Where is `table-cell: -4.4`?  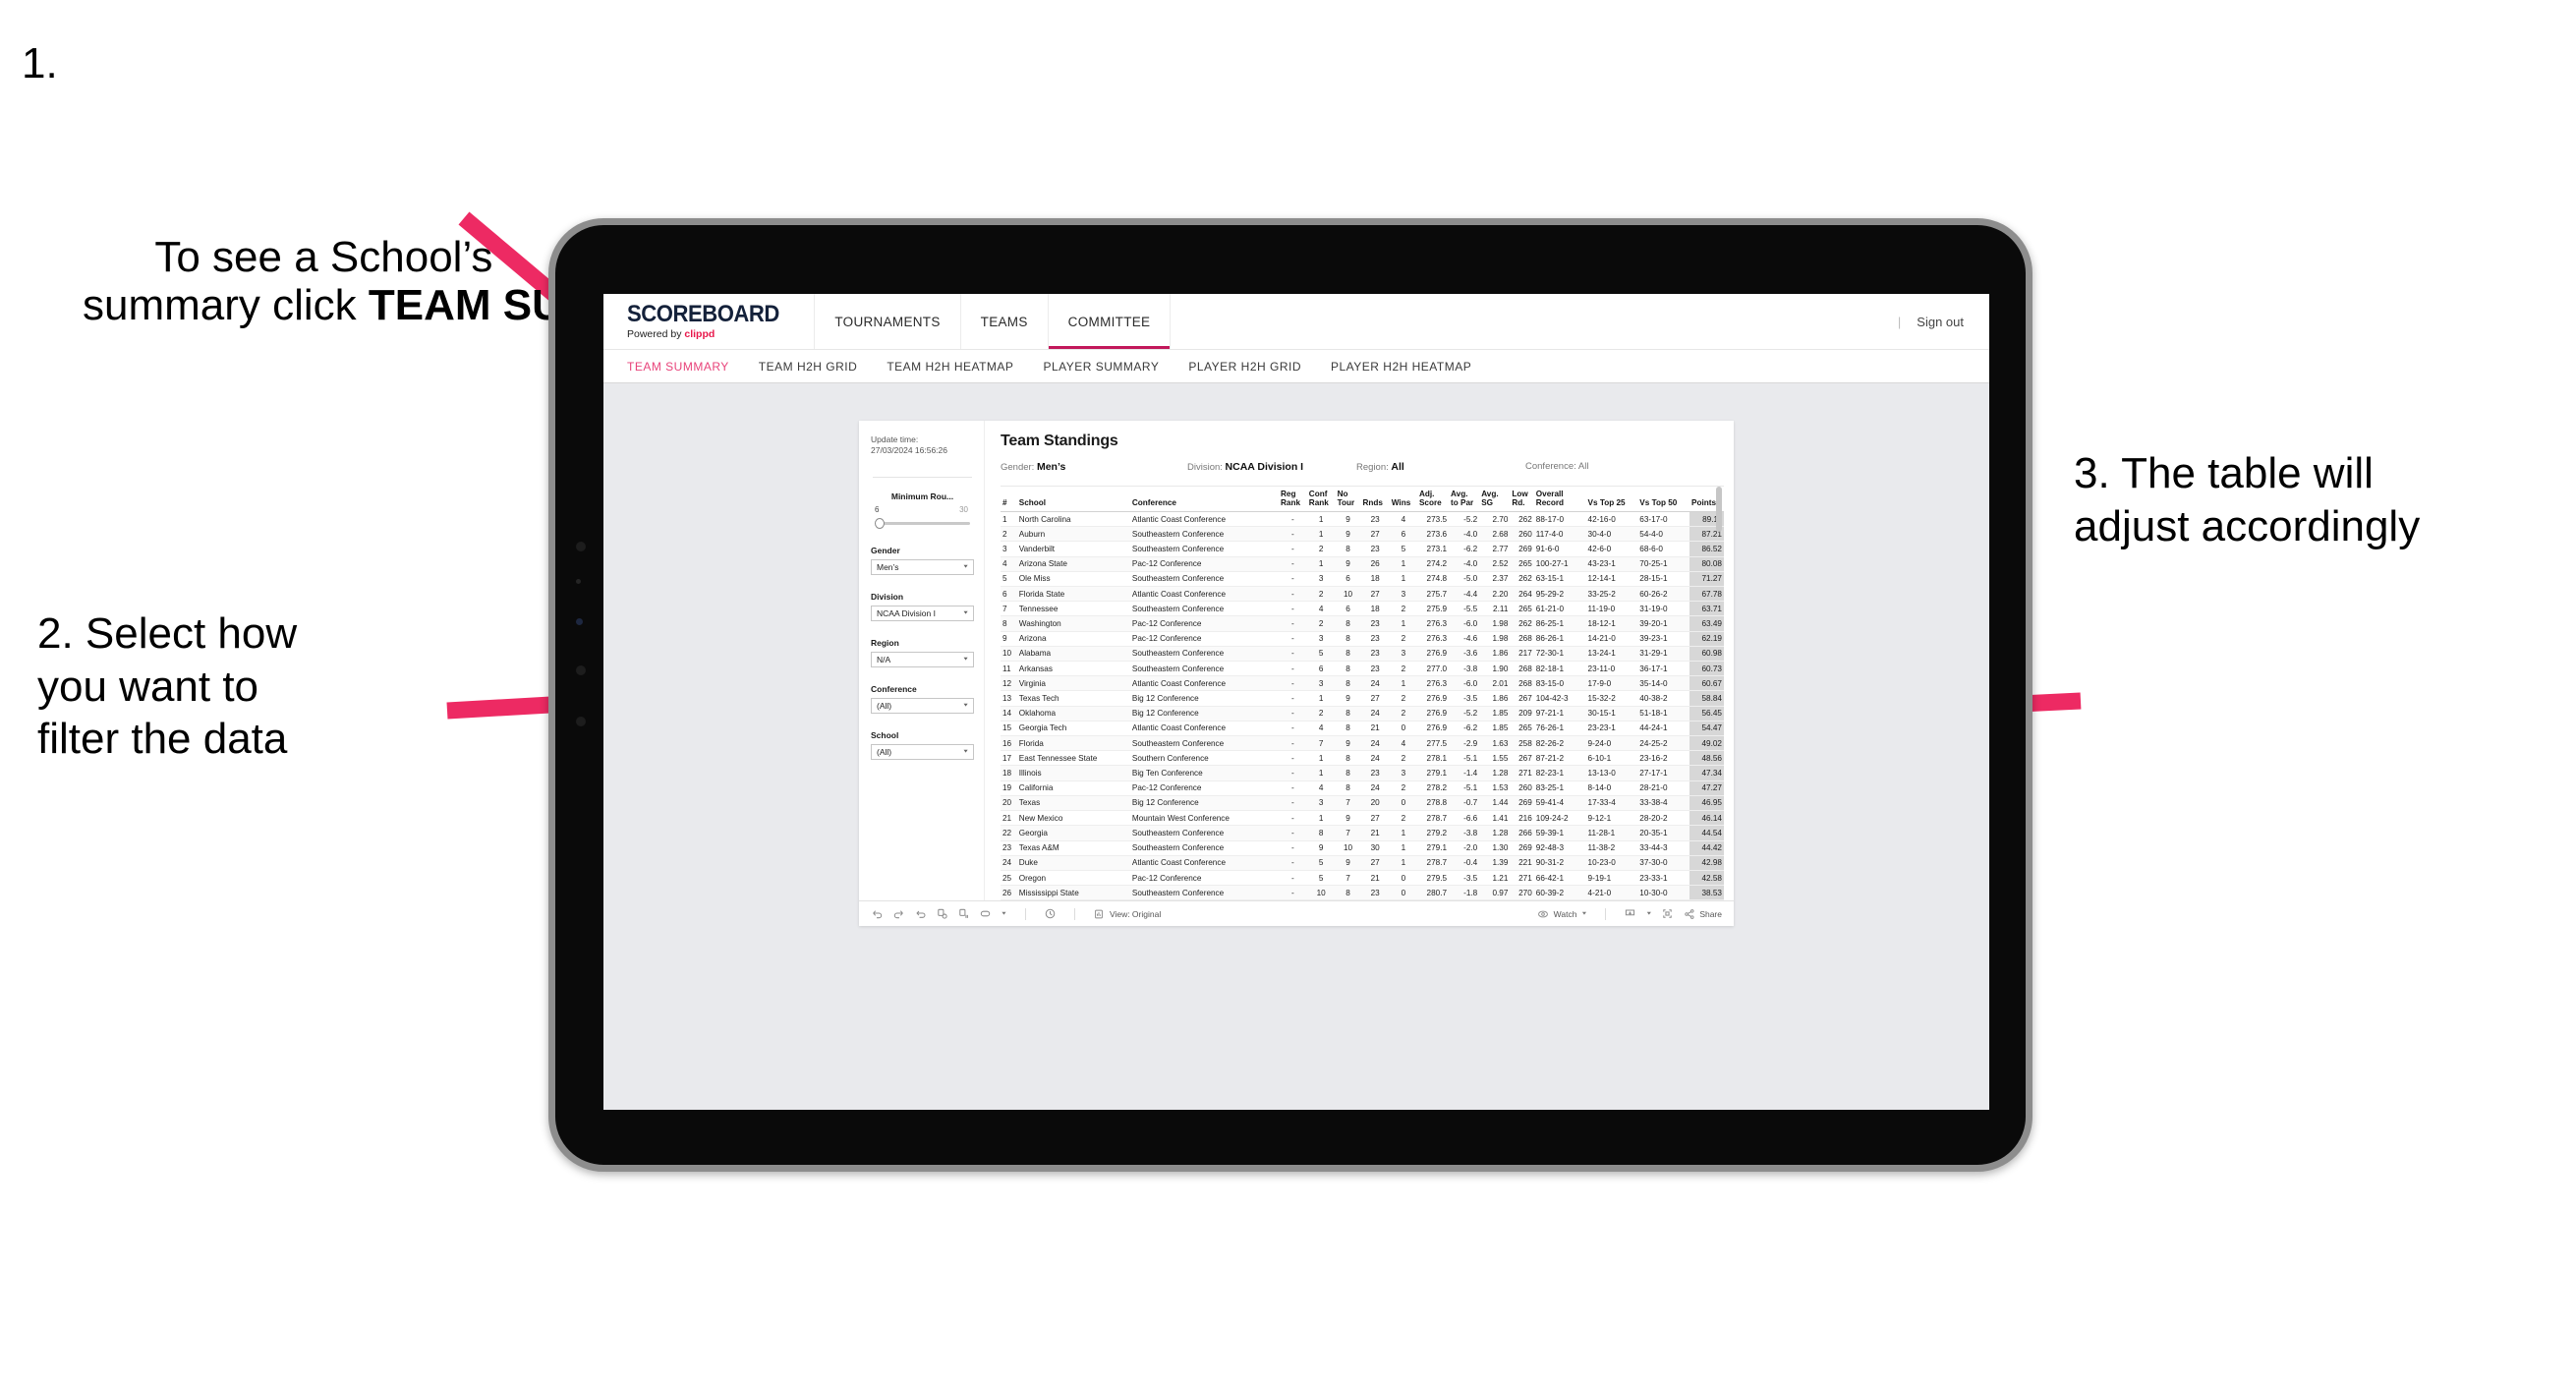 table-cell: -4.4 is located at coordinates (1465, 594).